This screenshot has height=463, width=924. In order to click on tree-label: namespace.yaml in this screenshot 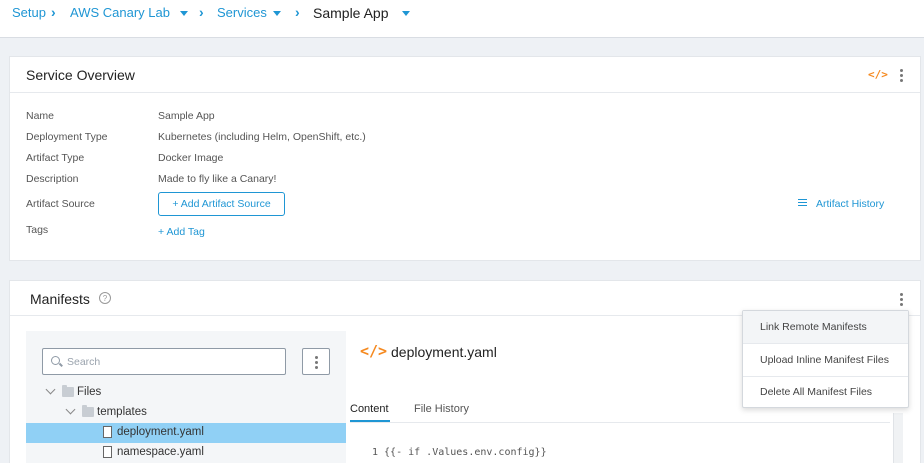, I will do `click(160, 452)`.